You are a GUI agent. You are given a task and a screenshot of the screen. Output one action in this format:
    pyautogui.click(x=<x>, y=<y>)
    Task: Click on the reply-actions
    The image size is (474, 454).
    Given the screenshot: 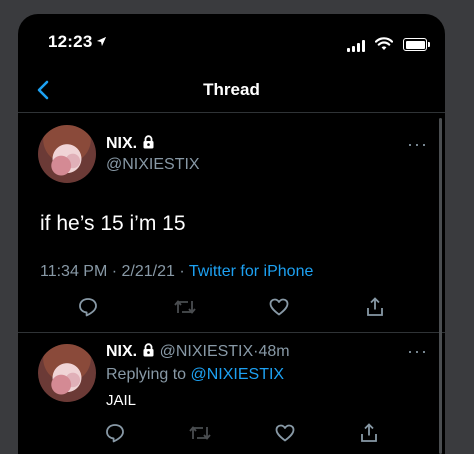 What is the action you would take?
    pyautogui.click(x=231, y=437)
    